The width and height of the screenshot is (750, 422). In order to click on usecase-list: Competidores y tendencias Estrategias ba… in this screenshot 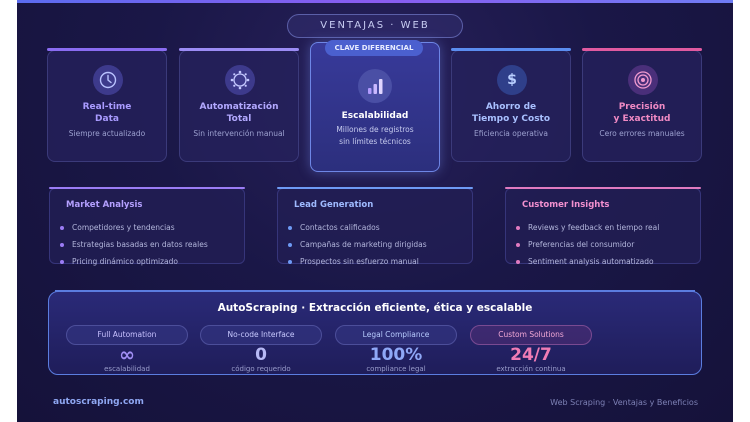, I will do `click(134, 244)`.